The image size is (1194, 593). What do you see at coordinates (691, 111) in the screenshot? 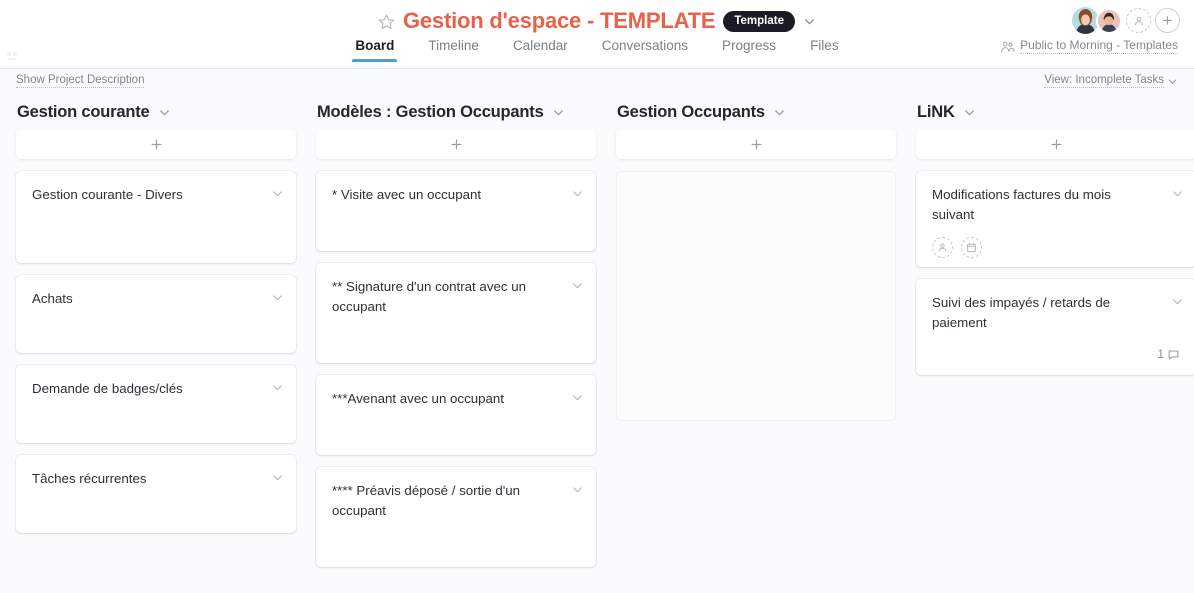
I see `column-title: Gestion Occupants` at bounding box center [691, 111].